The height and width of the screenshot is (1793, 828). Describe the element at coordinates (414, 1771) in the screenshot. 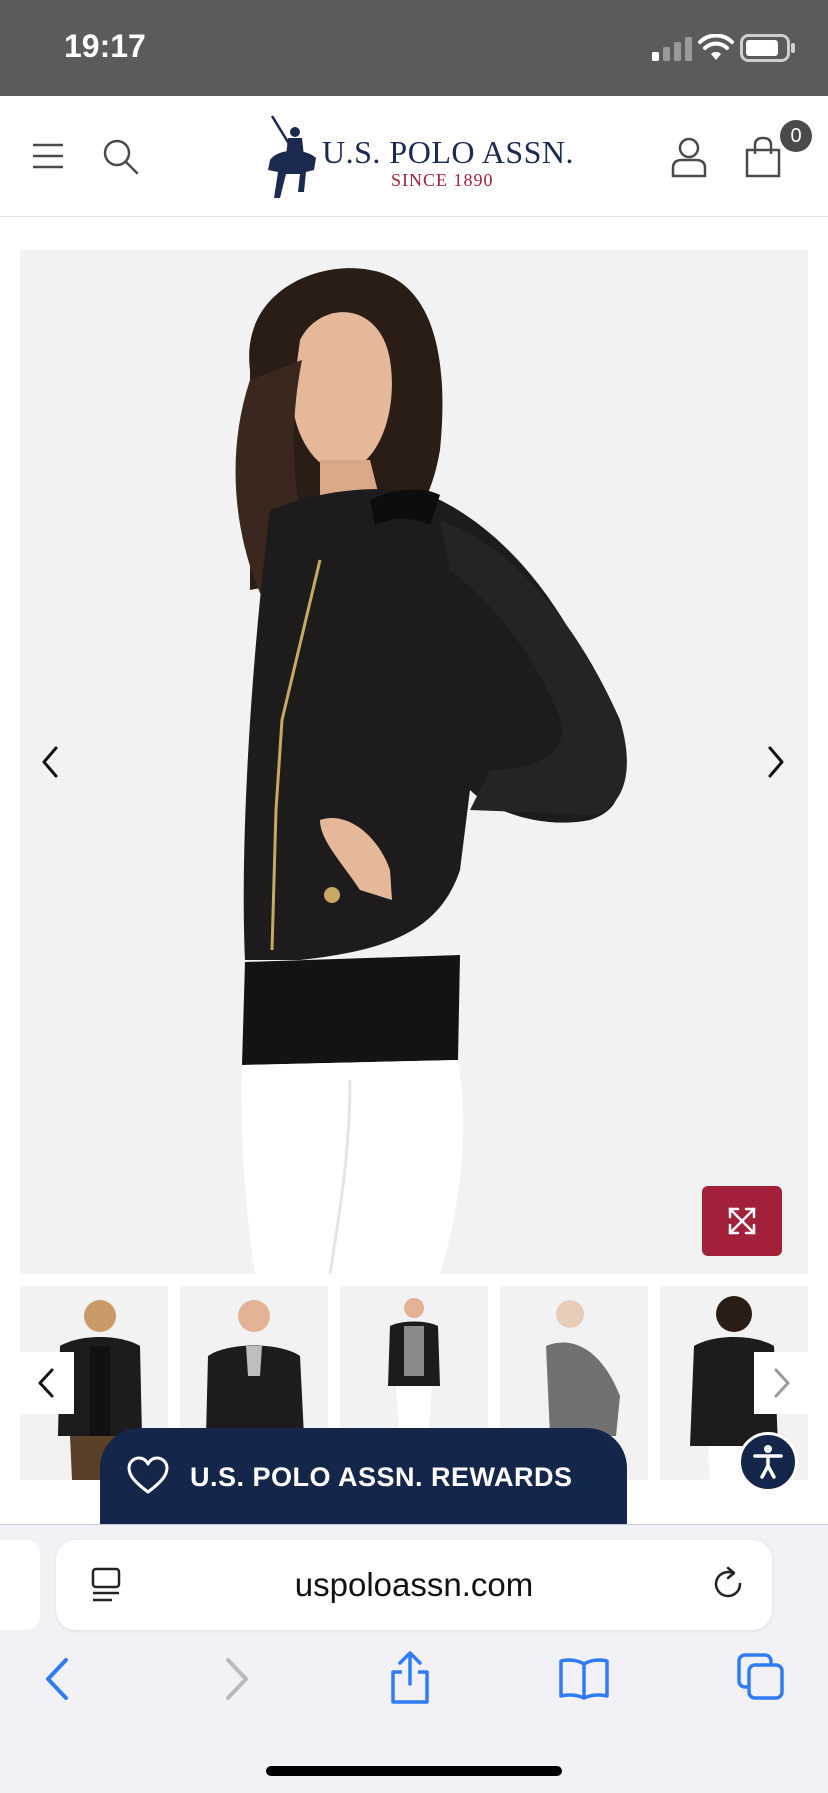

I see `home-indicator` at that location.